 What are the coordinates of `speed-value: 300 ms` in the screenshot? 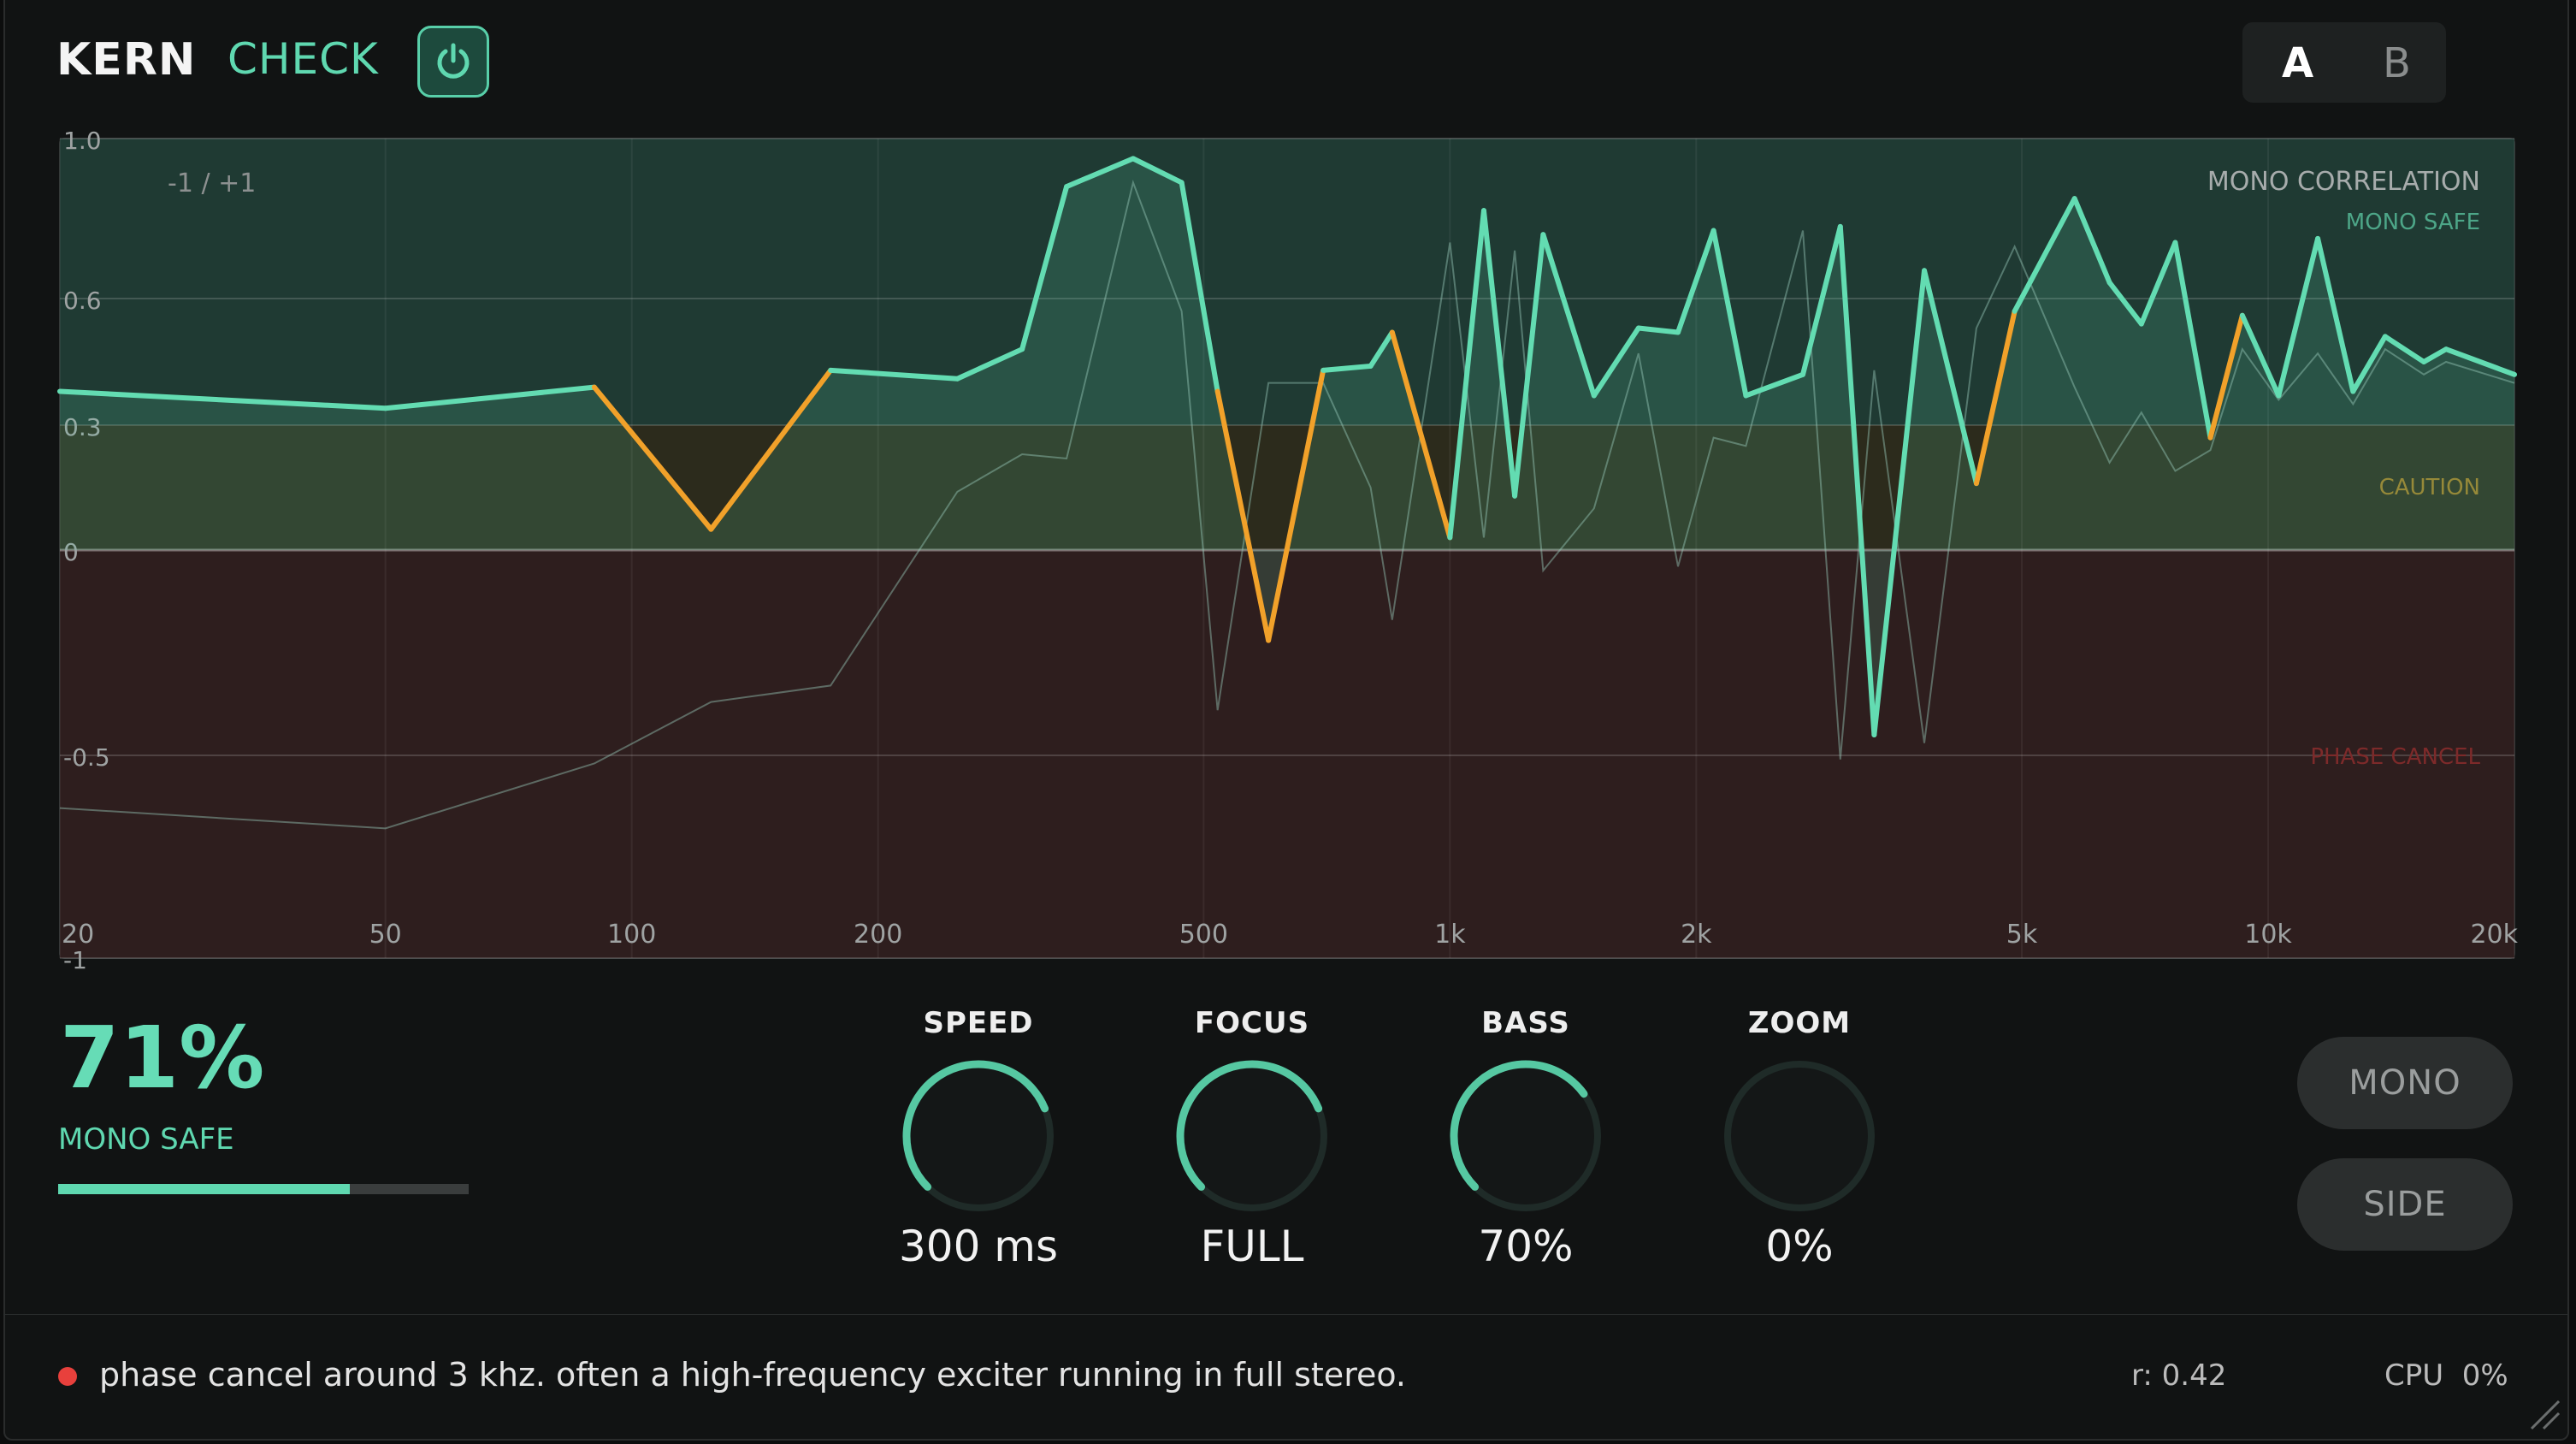 It's located at (978, 1246).